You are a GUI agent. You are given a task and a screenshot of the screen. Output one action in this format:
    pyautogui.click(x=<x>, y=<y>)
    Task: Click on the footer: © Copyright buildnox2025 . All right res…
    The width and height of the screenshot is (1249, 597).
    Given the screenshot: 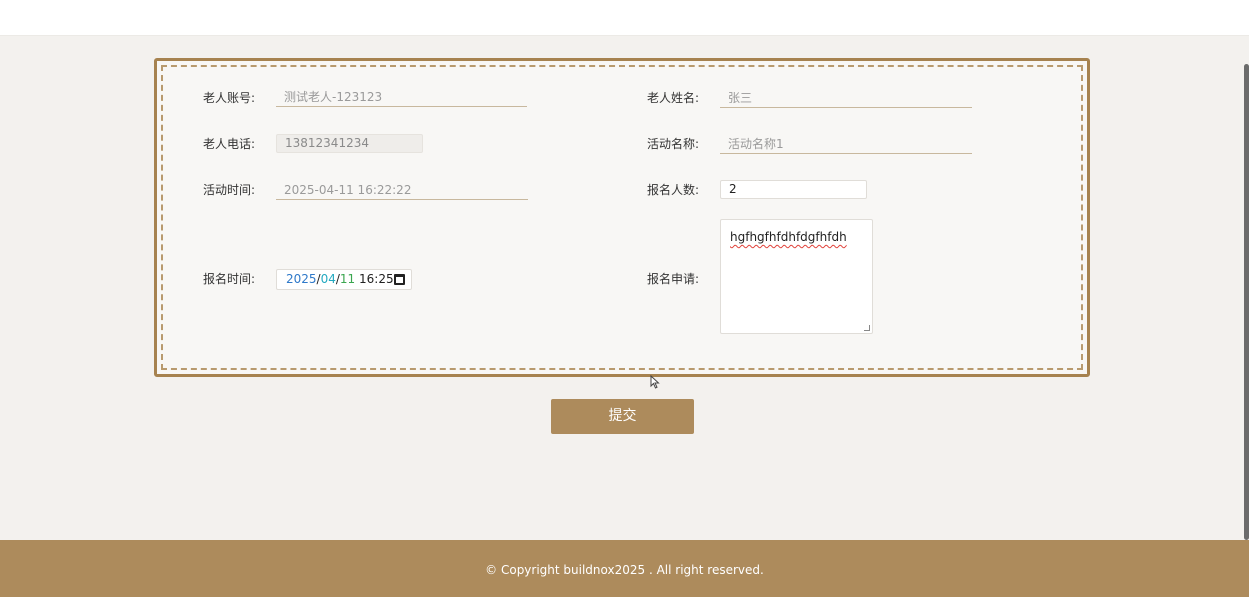 What is the action you would take?
    pyautogui.click(x=624, y=568)
    